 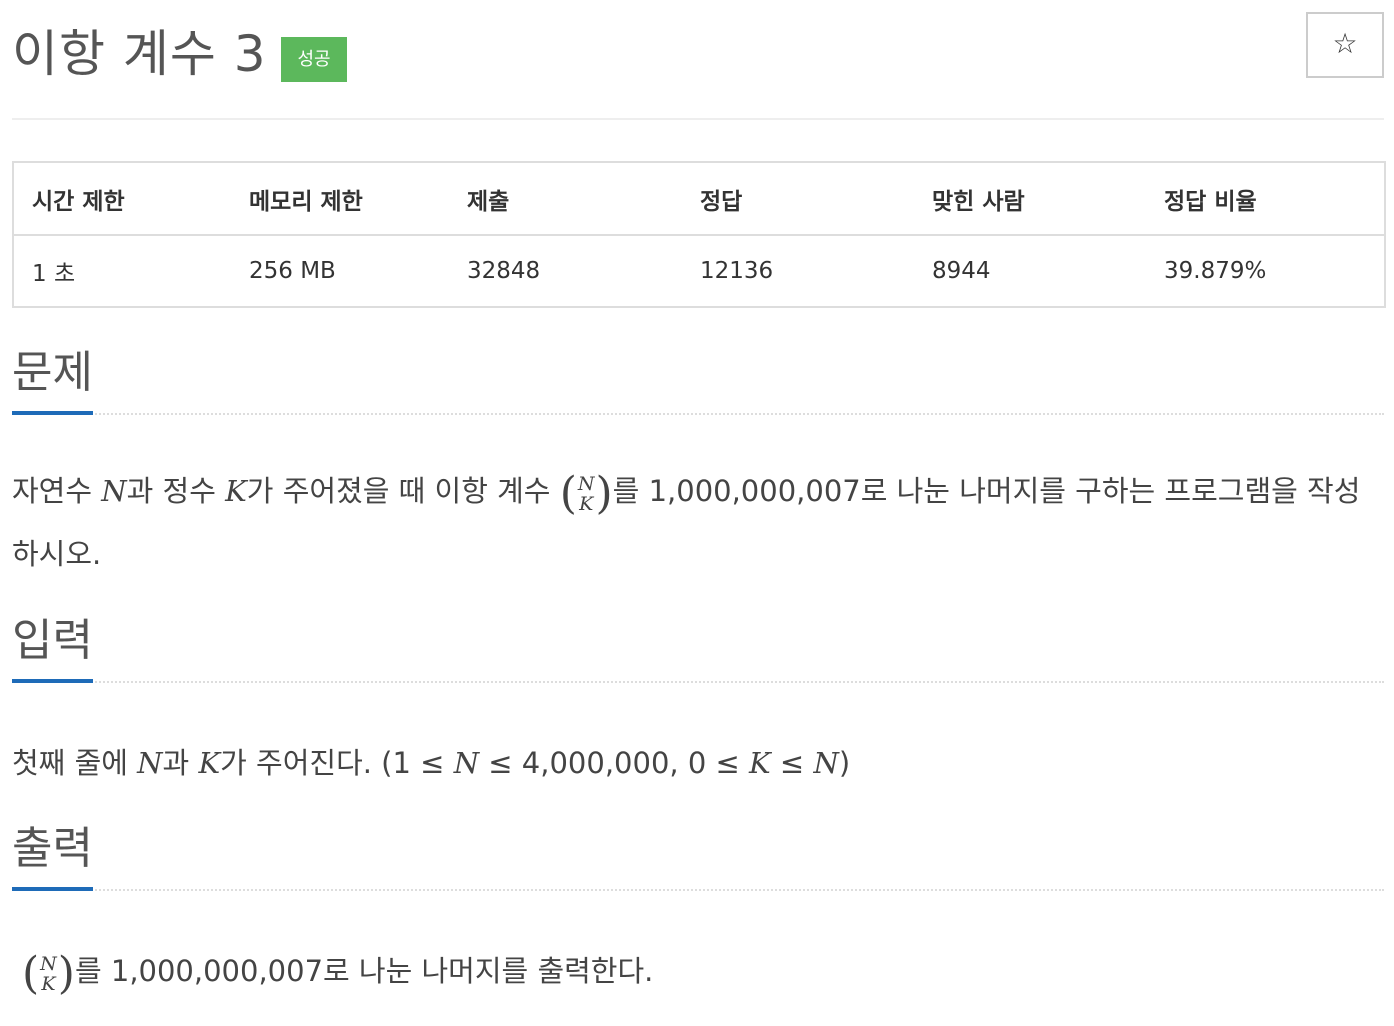 What do you see at coordinates (504, 271) in the screenshot?
I see `submissions-value: 32848` at bounding box center [504, 271].